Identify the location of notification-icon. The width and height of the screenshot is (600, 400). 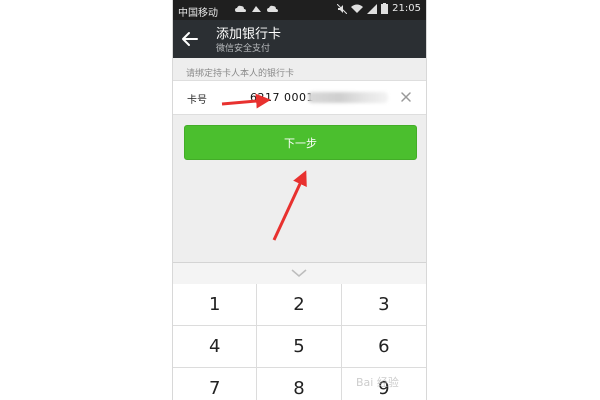
(256, 9).